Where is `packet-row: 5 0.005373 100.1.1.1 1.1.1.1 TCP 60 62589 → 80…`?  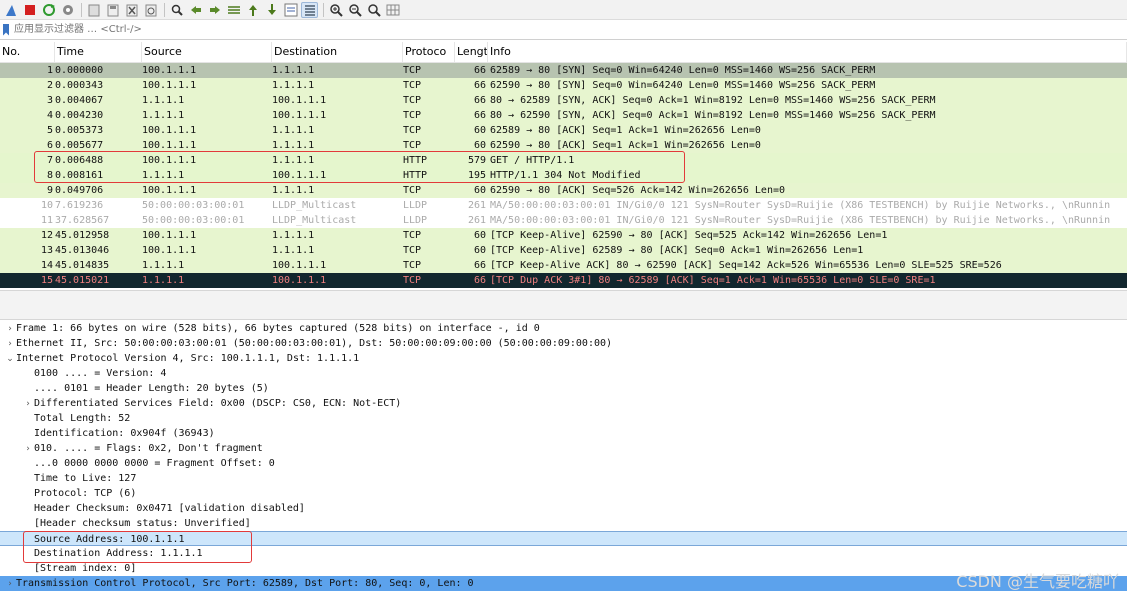 packet-row: 5 0.005373 100.1.1.1 1.1.1.1 TCP 60 62589 → 80… is located at coordinates (563, 130).